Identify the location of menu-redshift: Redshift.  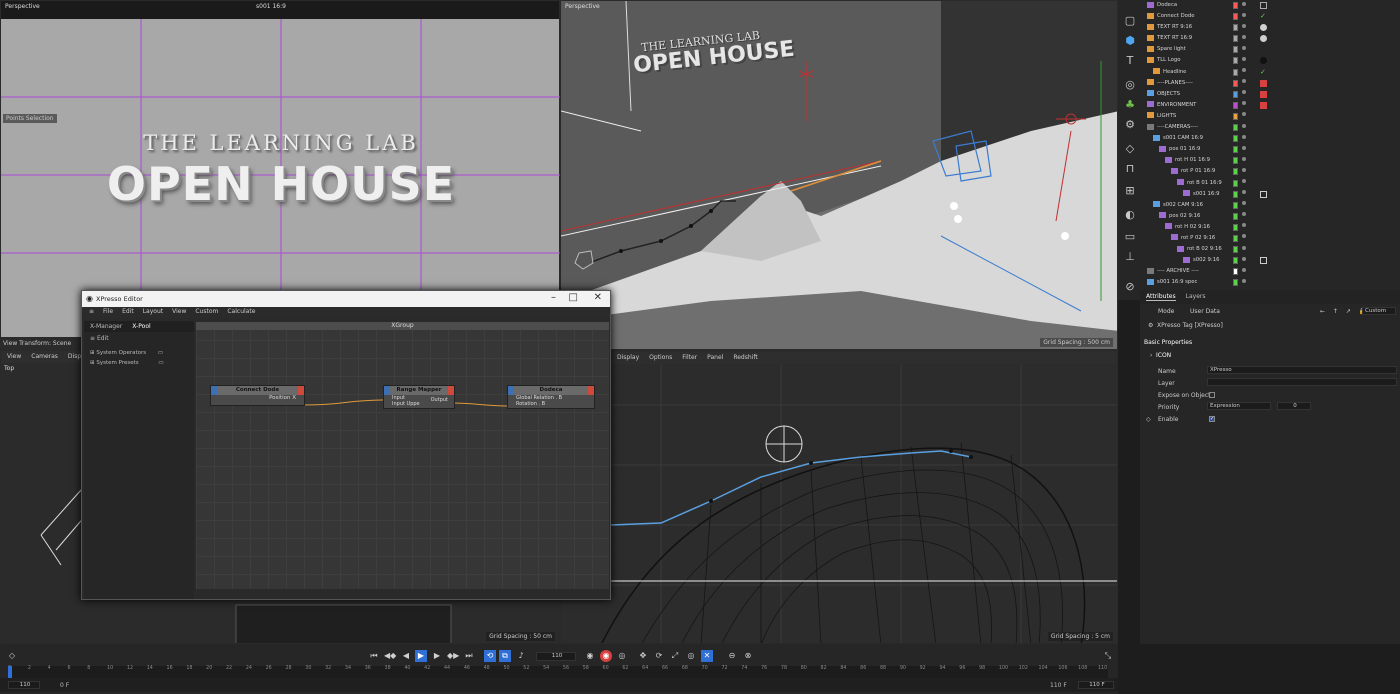
(745, 358).